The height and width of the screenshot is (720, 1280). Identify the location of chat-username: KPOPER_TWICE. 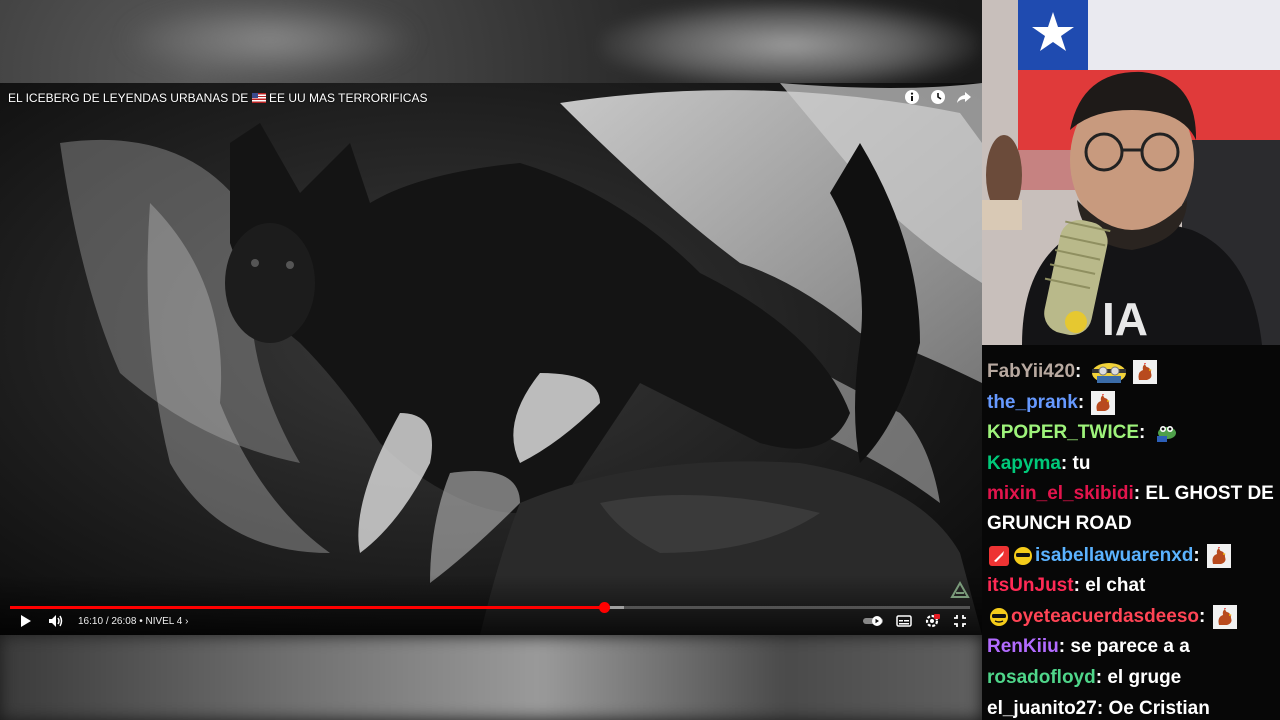
(1063, 432).